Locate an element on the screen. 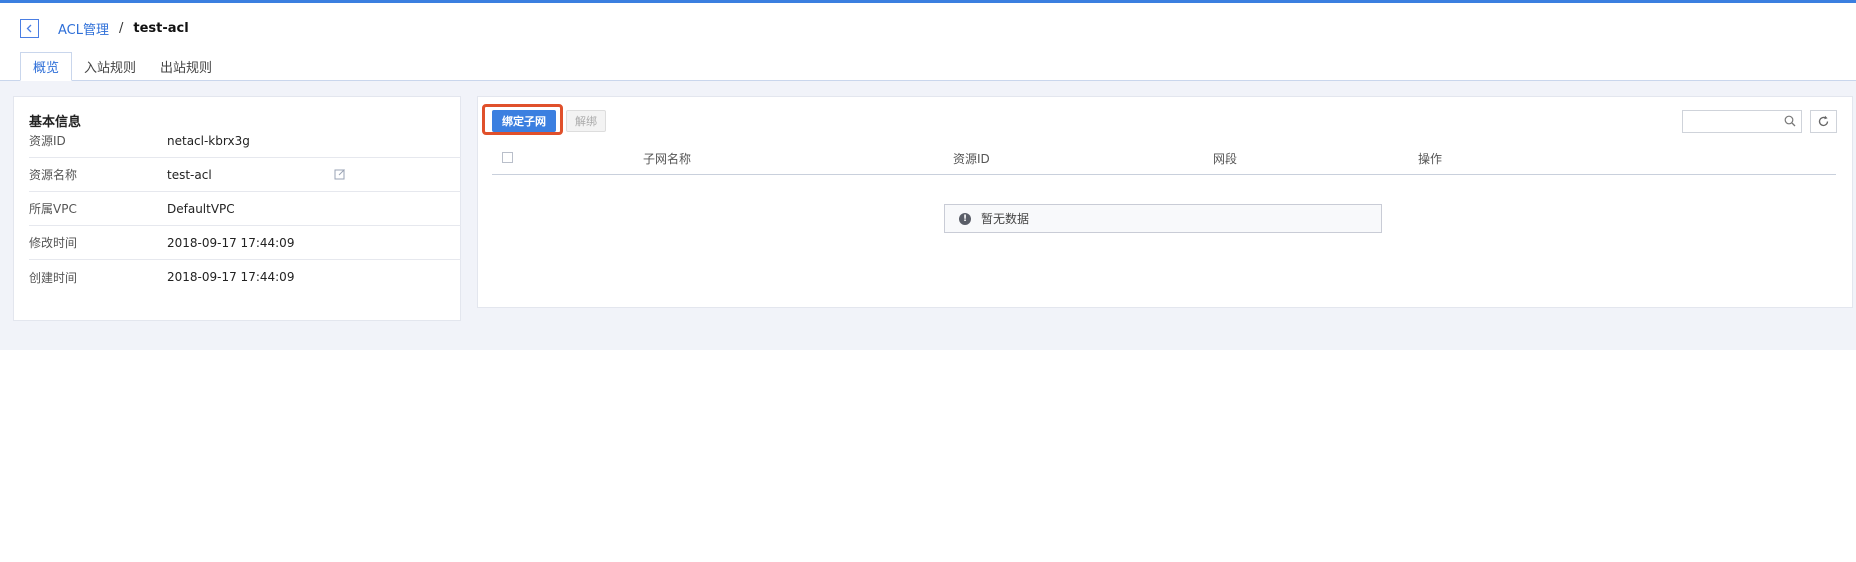  refresh-icon is located at coordinates (1823, 121).